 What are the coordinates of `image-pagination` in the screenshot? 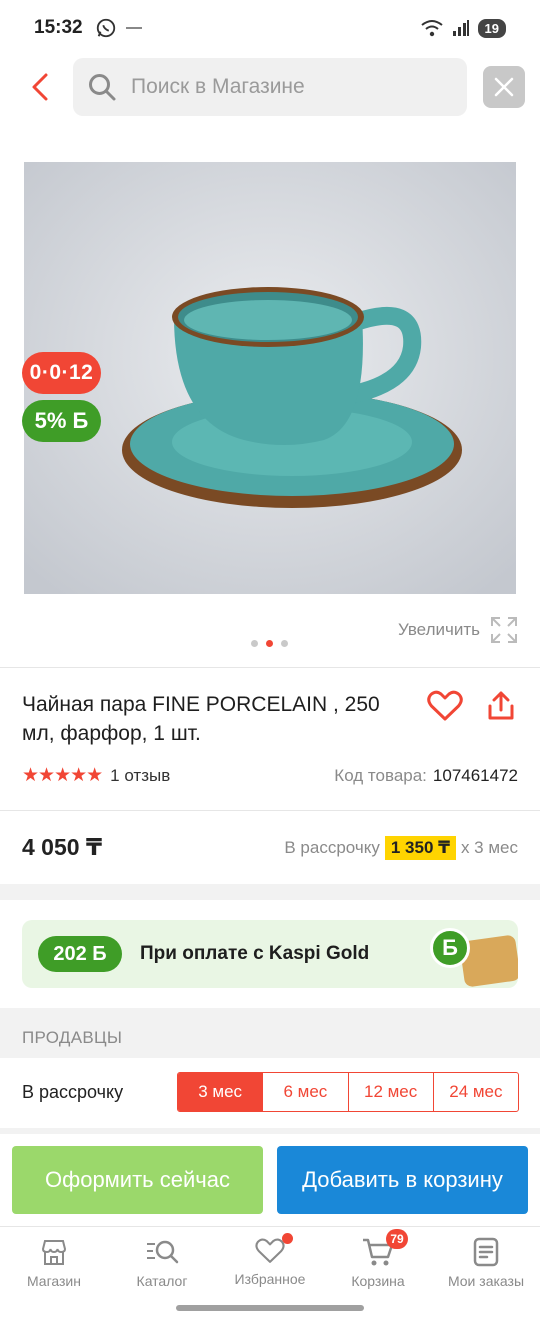 It's located at (269, 643).